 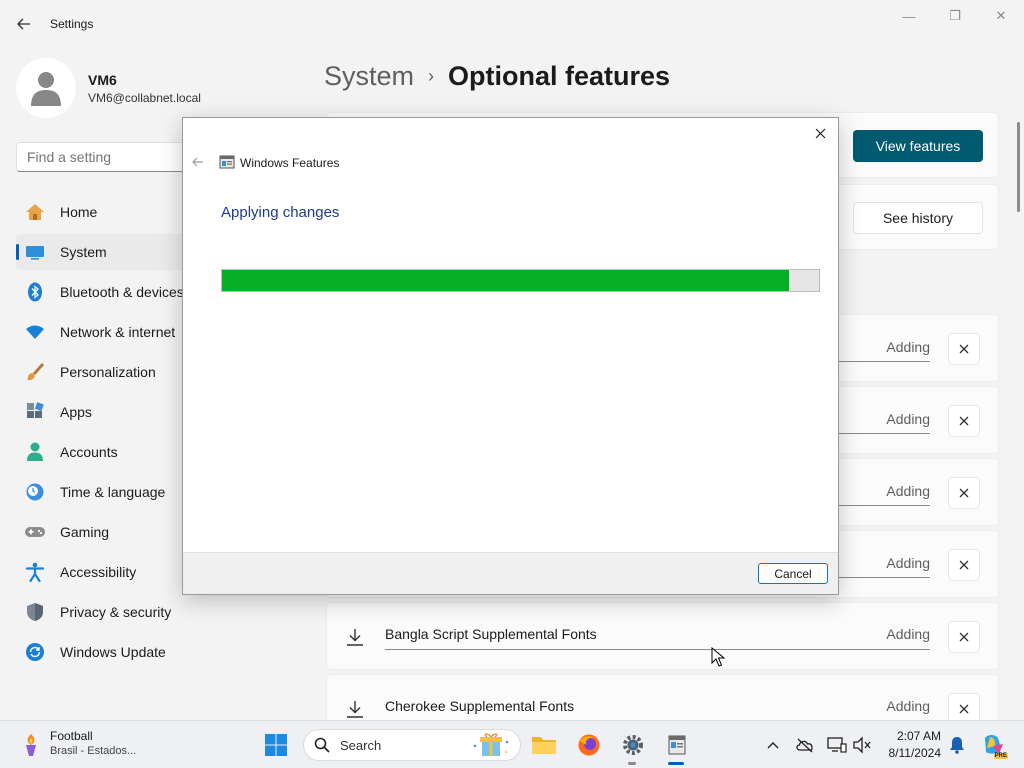 I want to click on minimize-icon: —, so click(x=909, y=16).